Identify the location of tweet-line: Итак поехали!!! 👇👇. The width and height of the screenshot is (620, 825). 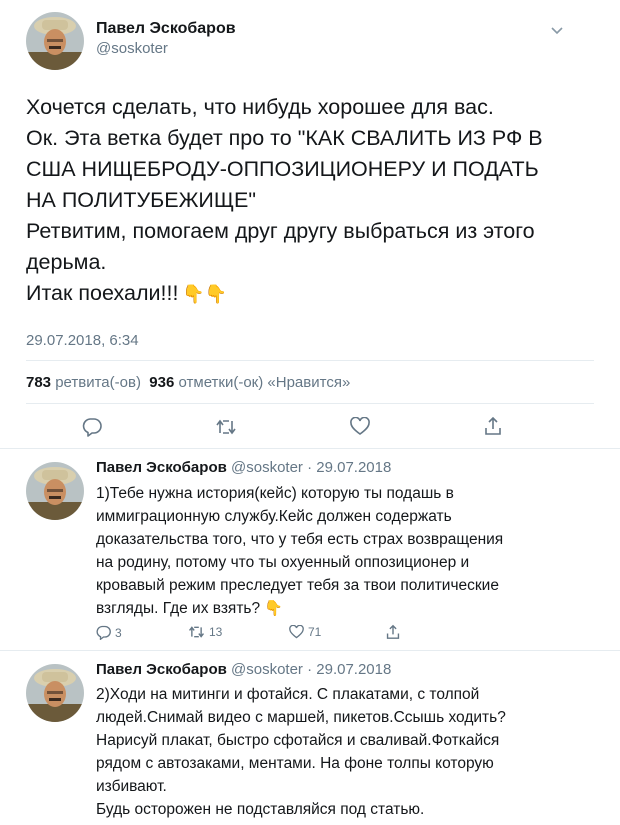
(313, 294).